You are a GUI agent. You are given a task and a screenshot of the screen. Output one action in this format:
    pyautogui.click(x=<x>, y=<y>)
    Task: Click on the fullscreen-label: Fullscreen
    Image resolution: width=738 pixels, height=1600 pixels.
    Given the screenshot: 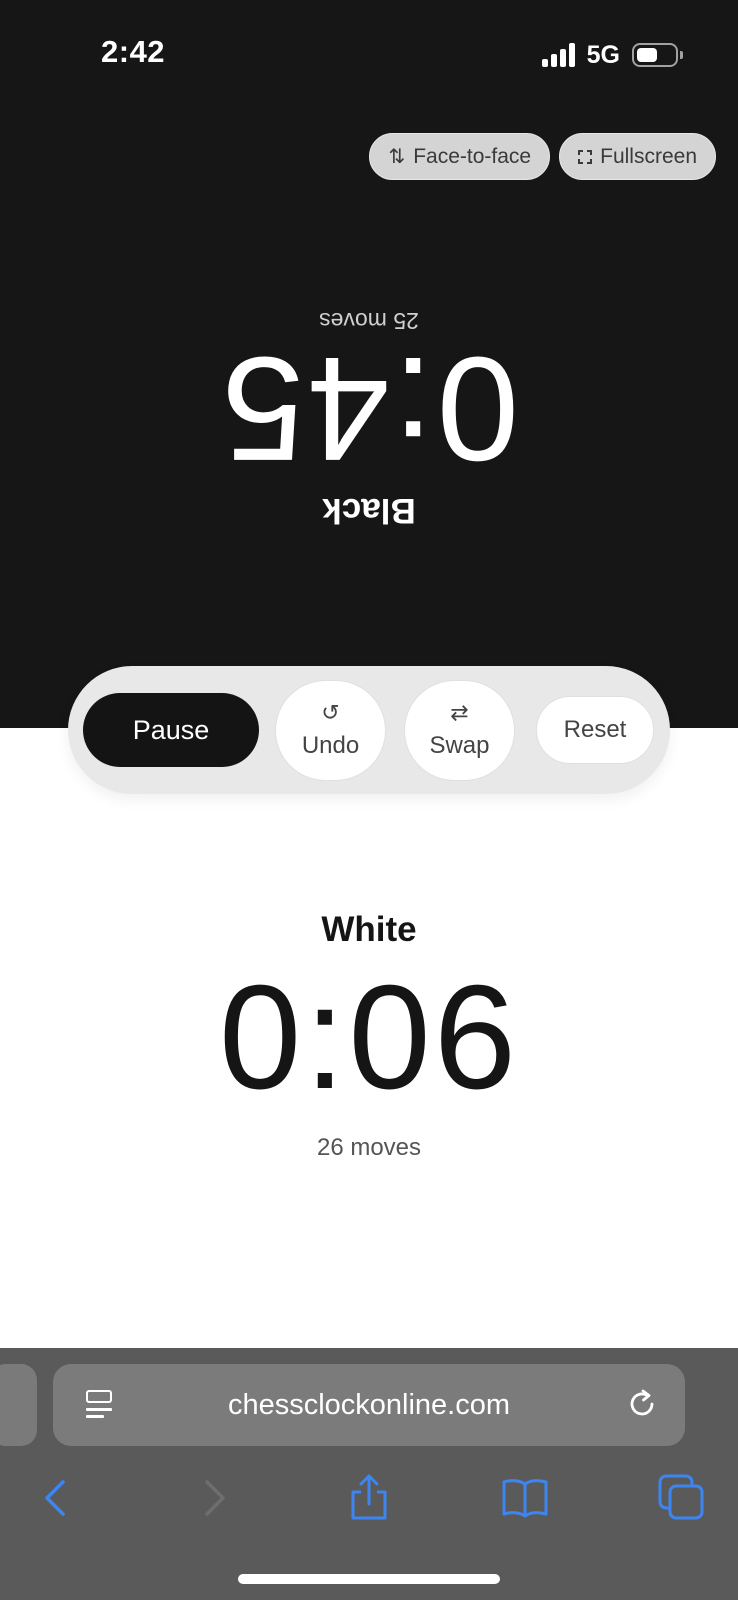 What is the action you would take?
    pyautogui.click(x=648, y=156)
    